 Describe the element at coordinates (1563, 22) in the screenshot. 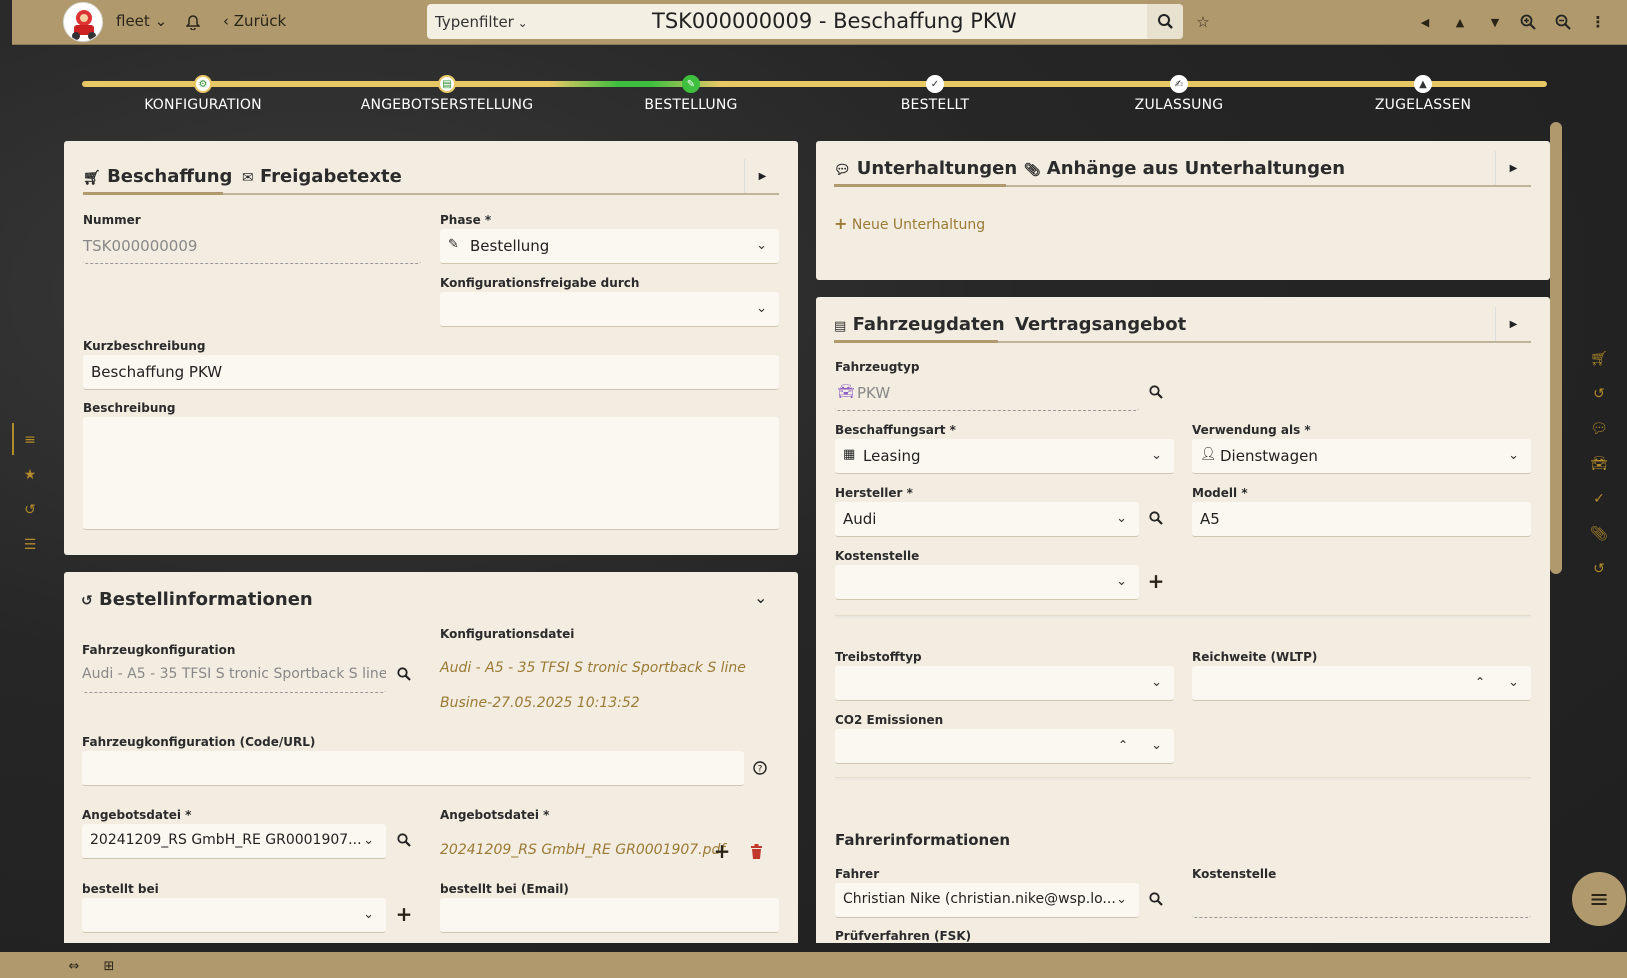

I see `zoom-out-icon` at that location.